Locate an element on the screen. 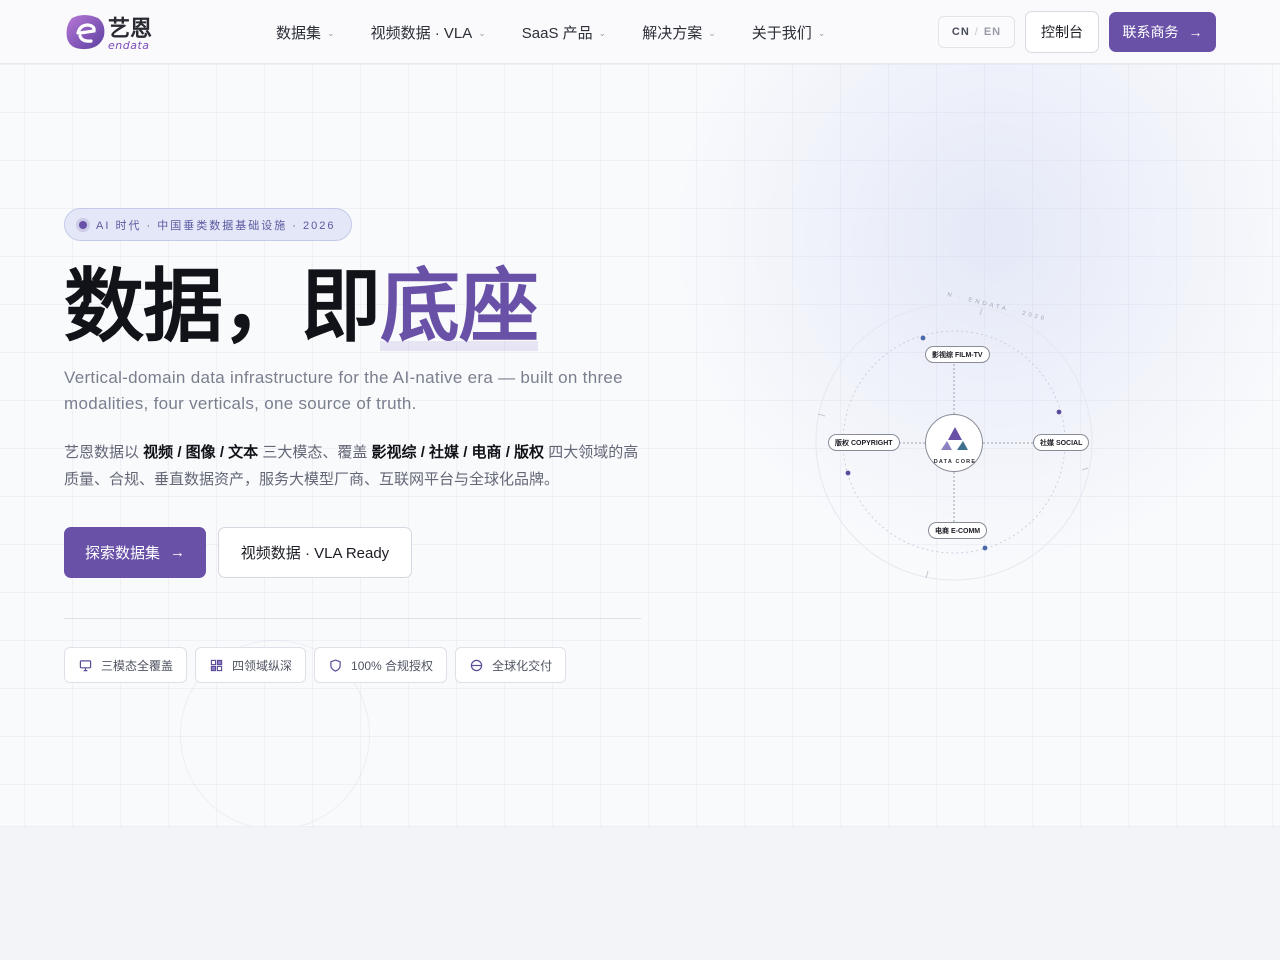 The width and height of the screenshot is (1280, 960). era-badge: AI 时代 · 中国垂类数据基础设施 · 2026 is located at coordinates (208, 224).